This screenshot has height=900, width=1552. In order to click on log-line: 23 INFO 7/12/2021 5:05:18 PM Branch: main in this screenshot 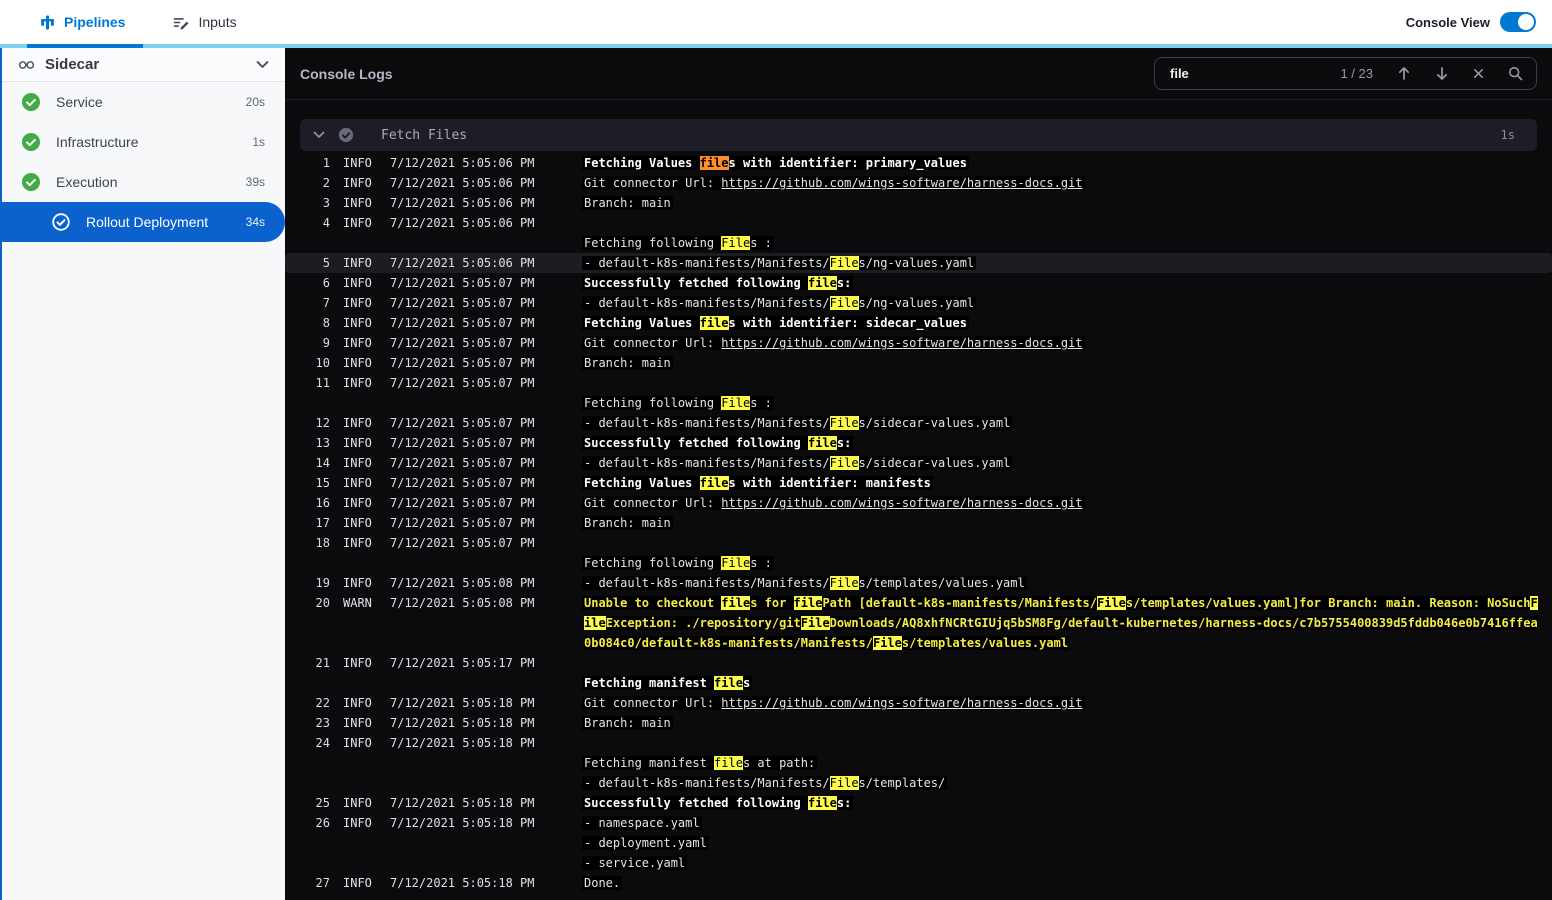, I will do `click(918, 723)`.